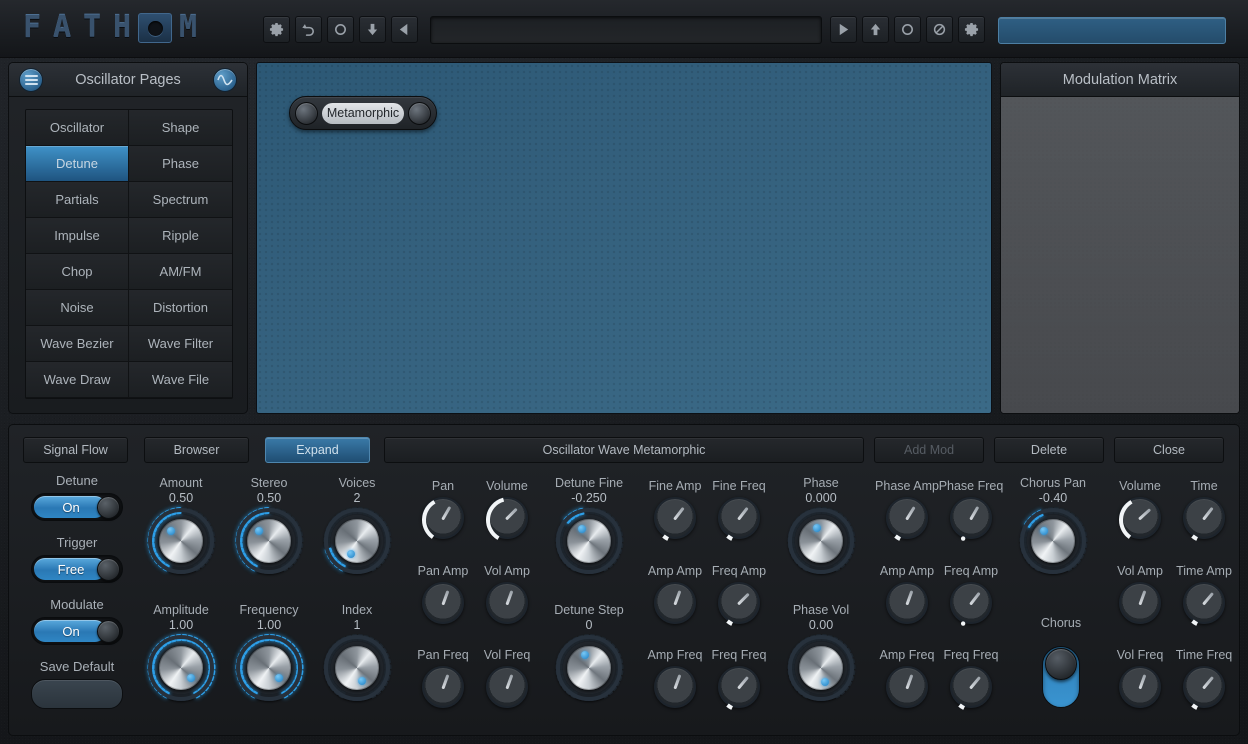  What do you see at coordinates (276, 29) in the screenshot?
I see `gear-icon` at bounding box center [276, 29].